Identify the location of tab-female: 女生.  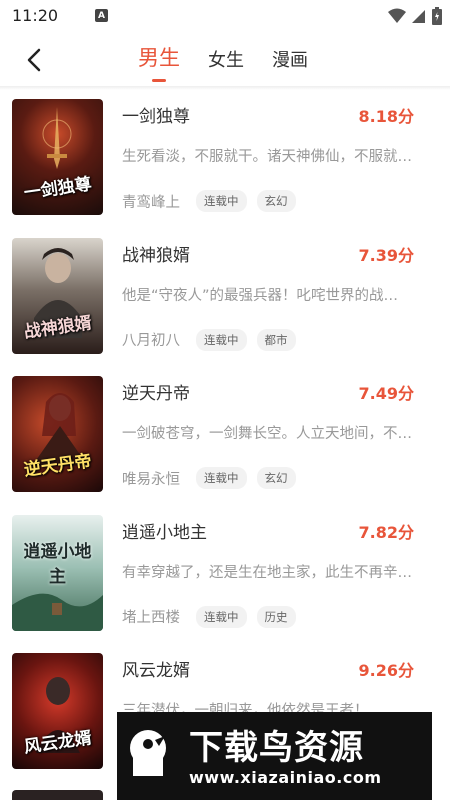
(226, 65).